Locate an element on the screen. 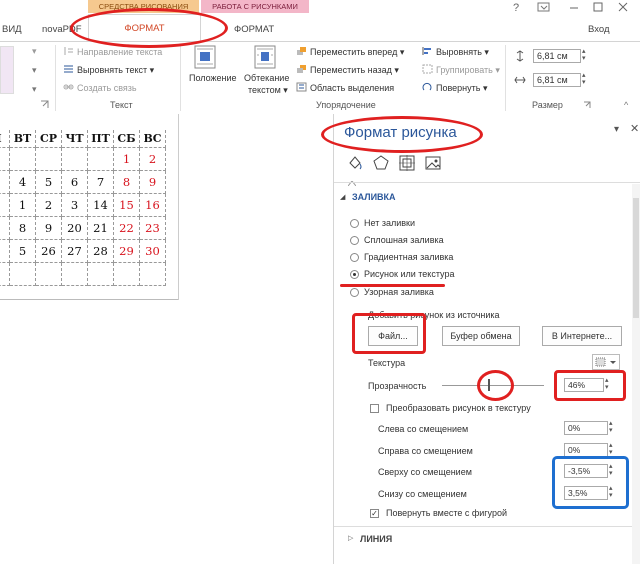 The height and width of the screenshot is (564, 640). collapse-ribbon-icon: ^ is located at coordinates (626, 105).